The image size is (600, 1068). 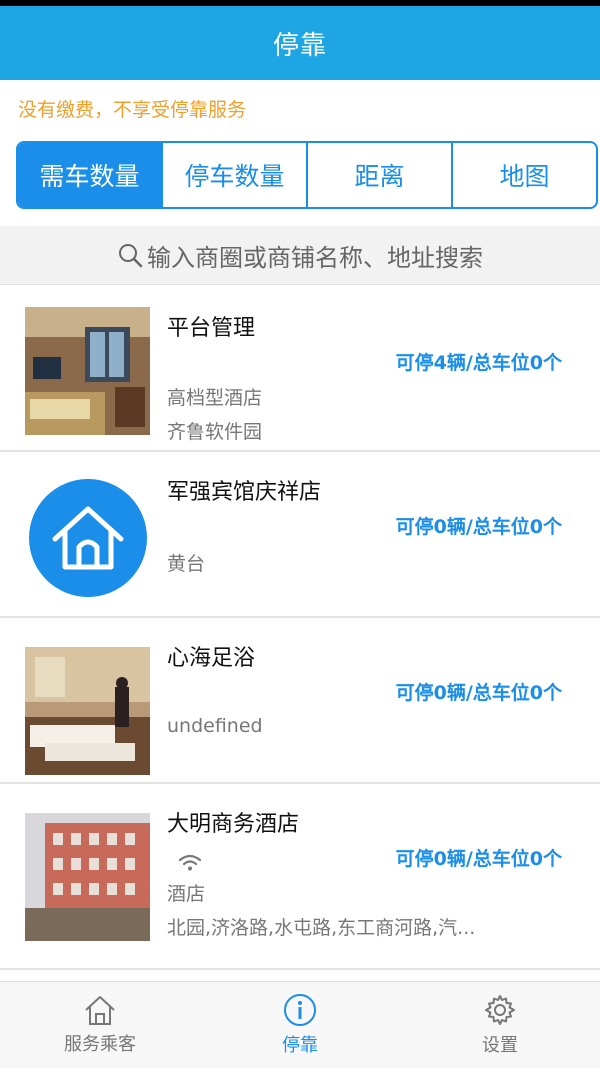 What do you see at coordinates (87, 877) in the screenshot?
I see `hotel-building-thumbnail` at bounding box center [87, 877].